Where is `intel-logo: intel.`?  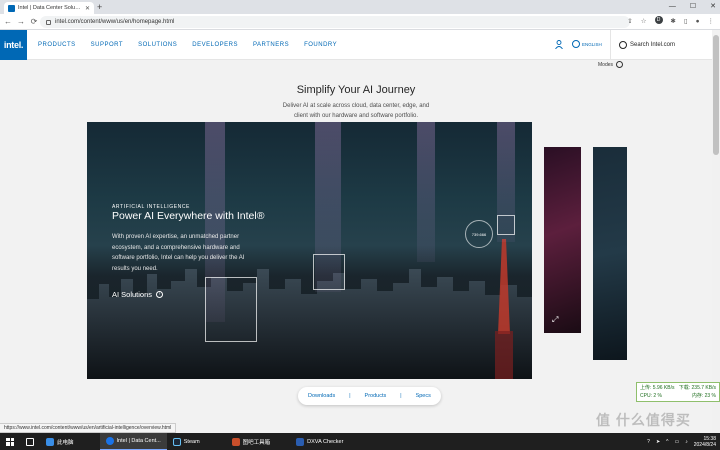 intel-logo: intel. is located at coordinates (13, 45).